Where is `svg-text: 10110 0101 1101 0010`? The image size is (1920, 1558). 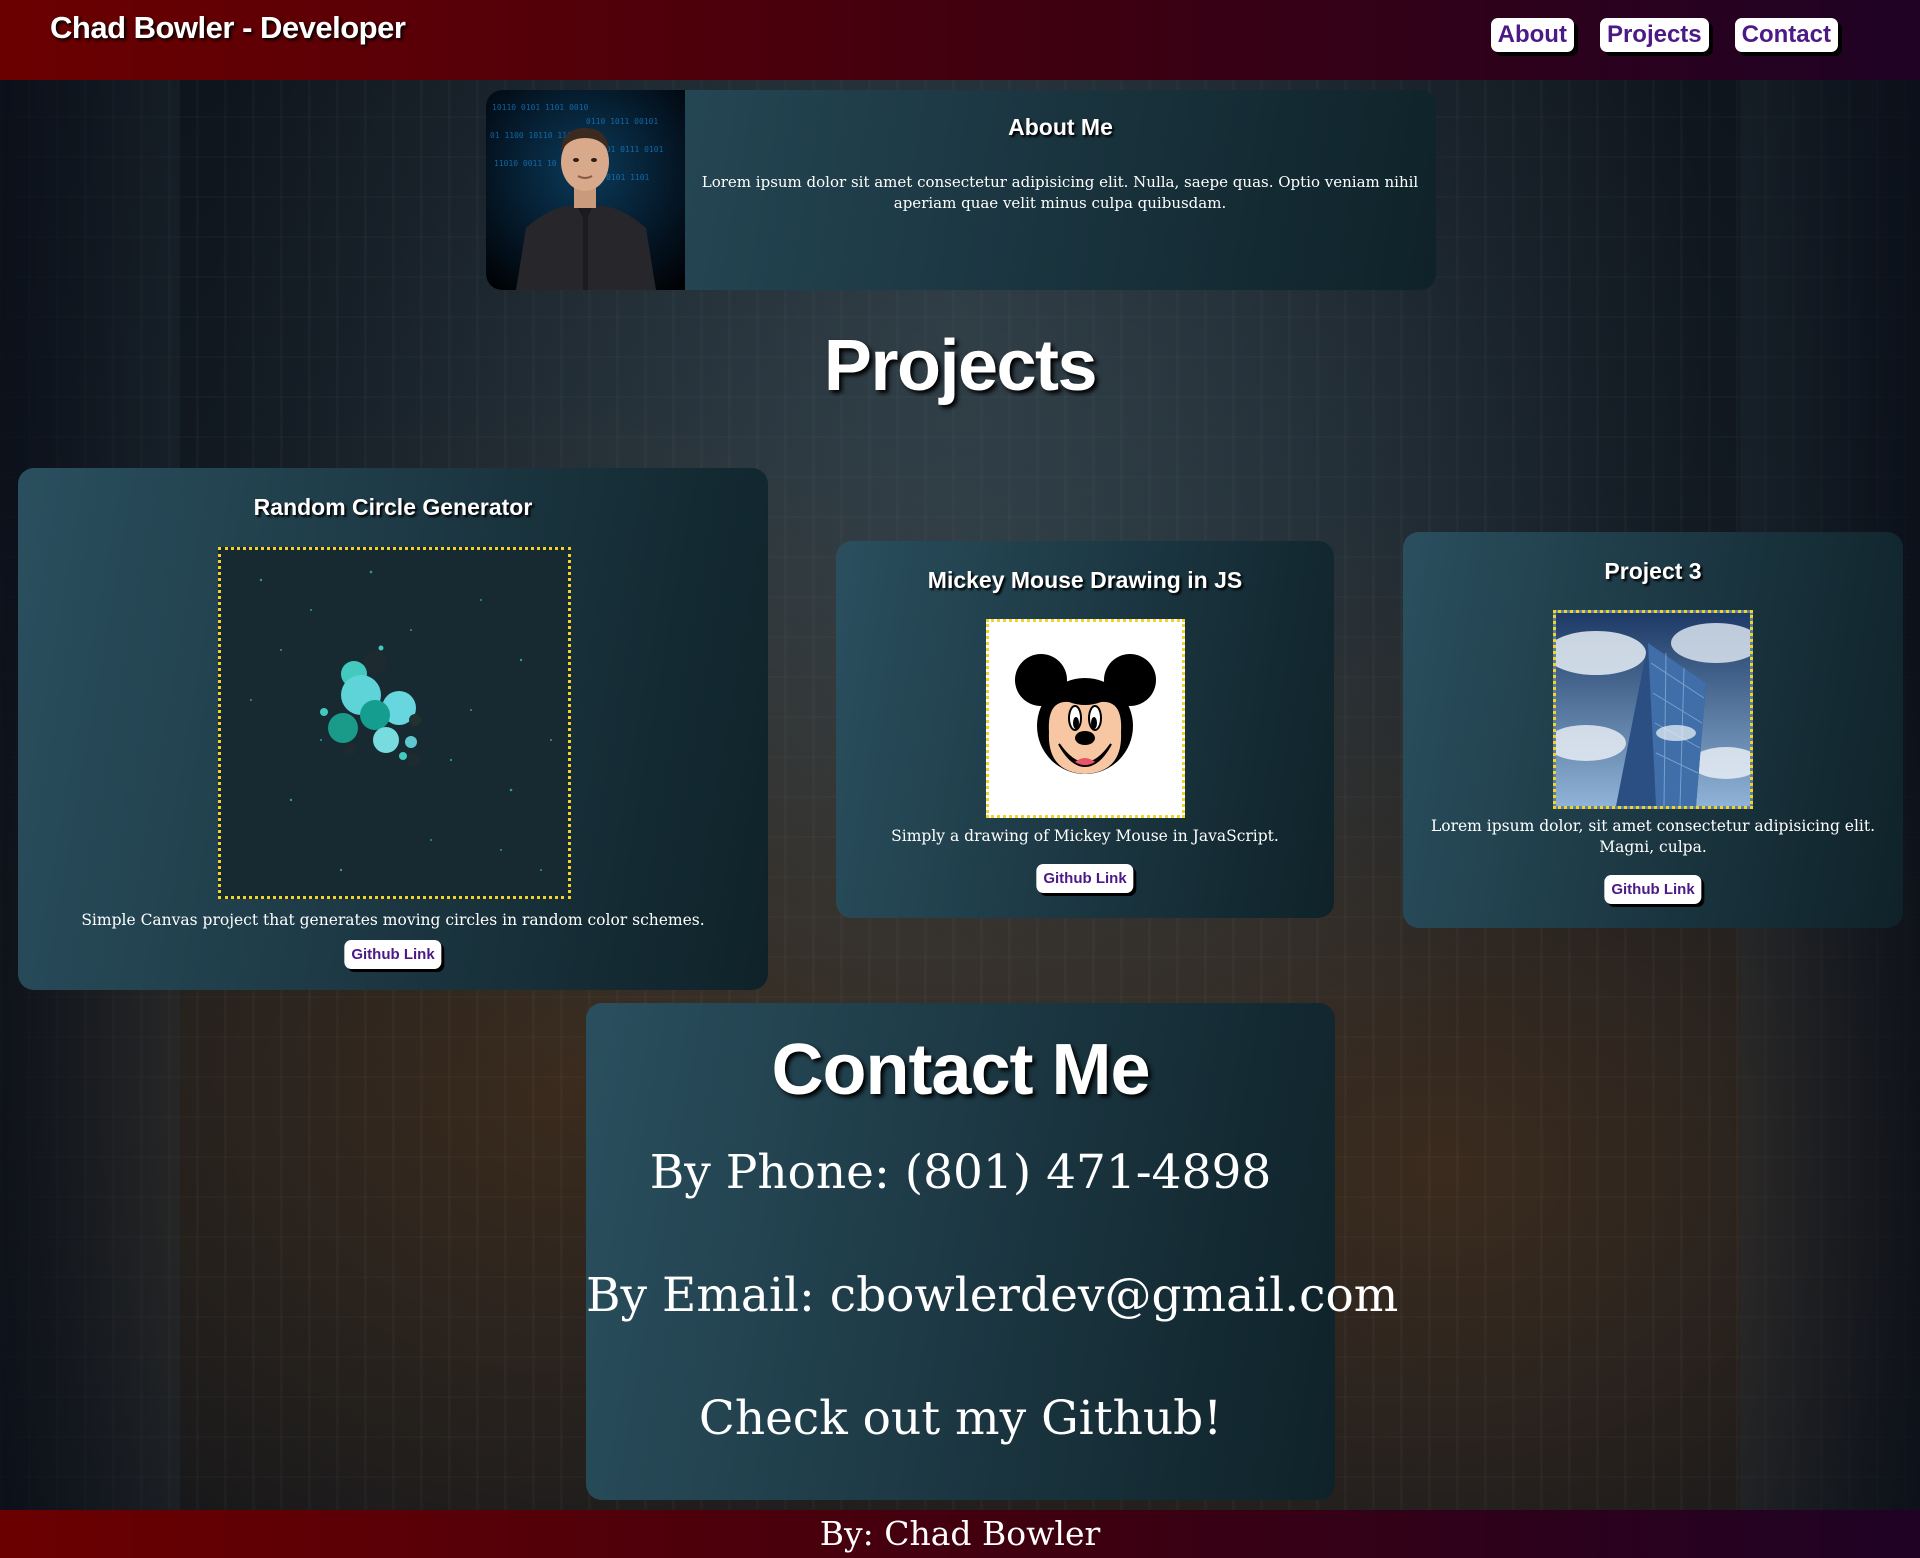
svg-text: 10110 0101 1101 0010 is located at coordinates (540, 107).